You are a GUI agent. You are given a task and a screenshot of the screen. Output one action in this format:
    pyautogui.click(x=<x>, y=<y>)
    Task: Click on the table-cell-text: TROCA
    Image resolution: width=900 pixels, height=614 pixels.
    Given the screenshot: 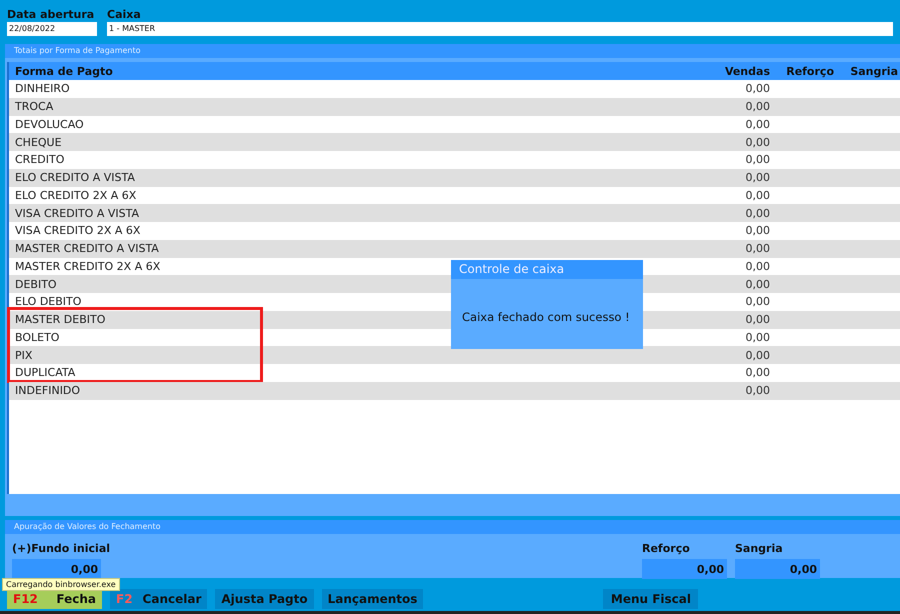 What is the action you would take?
    pyautogui.click(x=34, y=107)
    